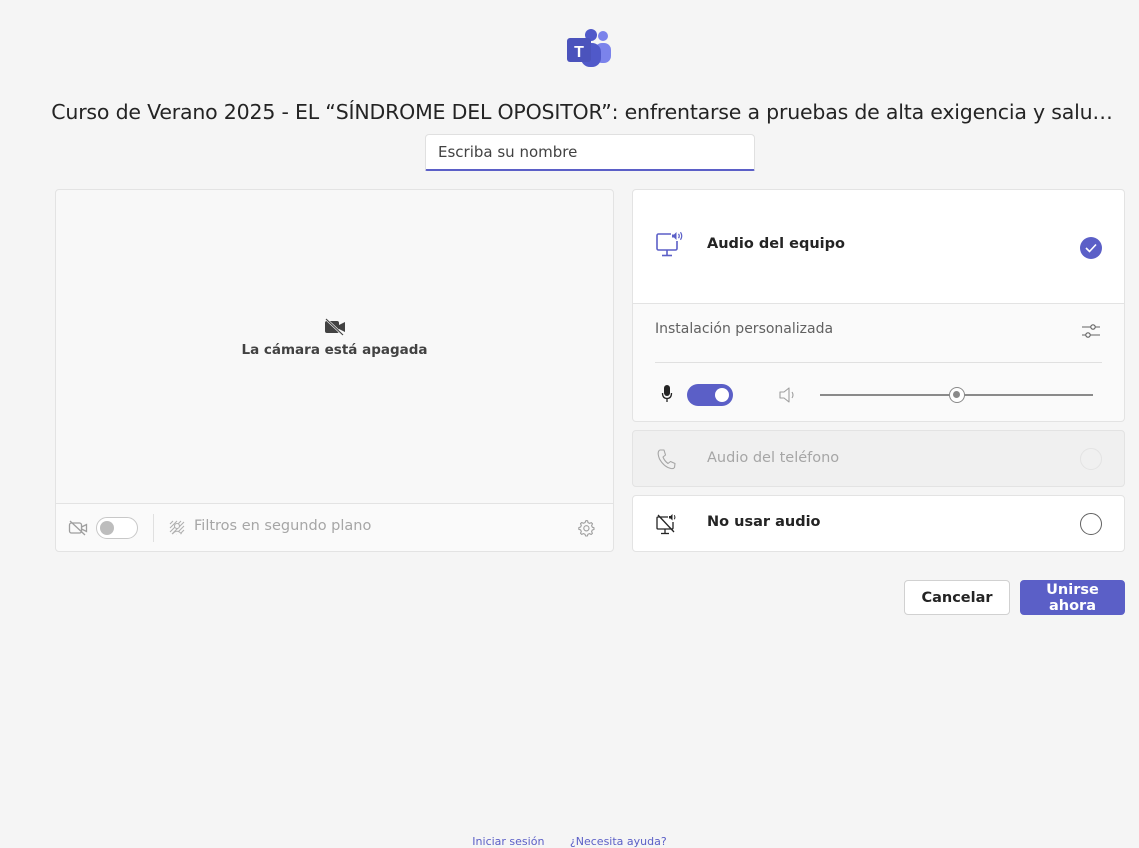 This screenshot has height=848, width=1139. What do you see at coordinates (282, 526) in the screenshot?
I see `background-filters-button: Filtros en segundo plano` at bounding box center [282, 526].